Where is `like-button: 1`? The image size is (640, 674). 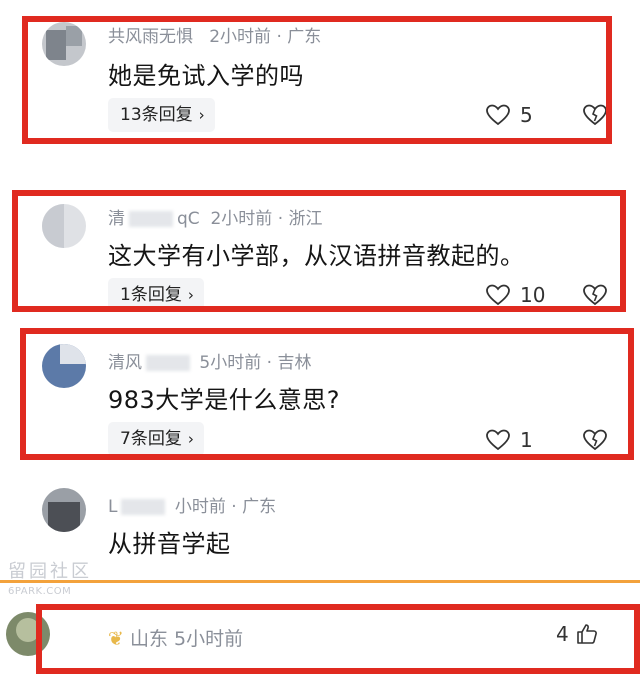
like-button: 1 is located at coordinates (509, 440).